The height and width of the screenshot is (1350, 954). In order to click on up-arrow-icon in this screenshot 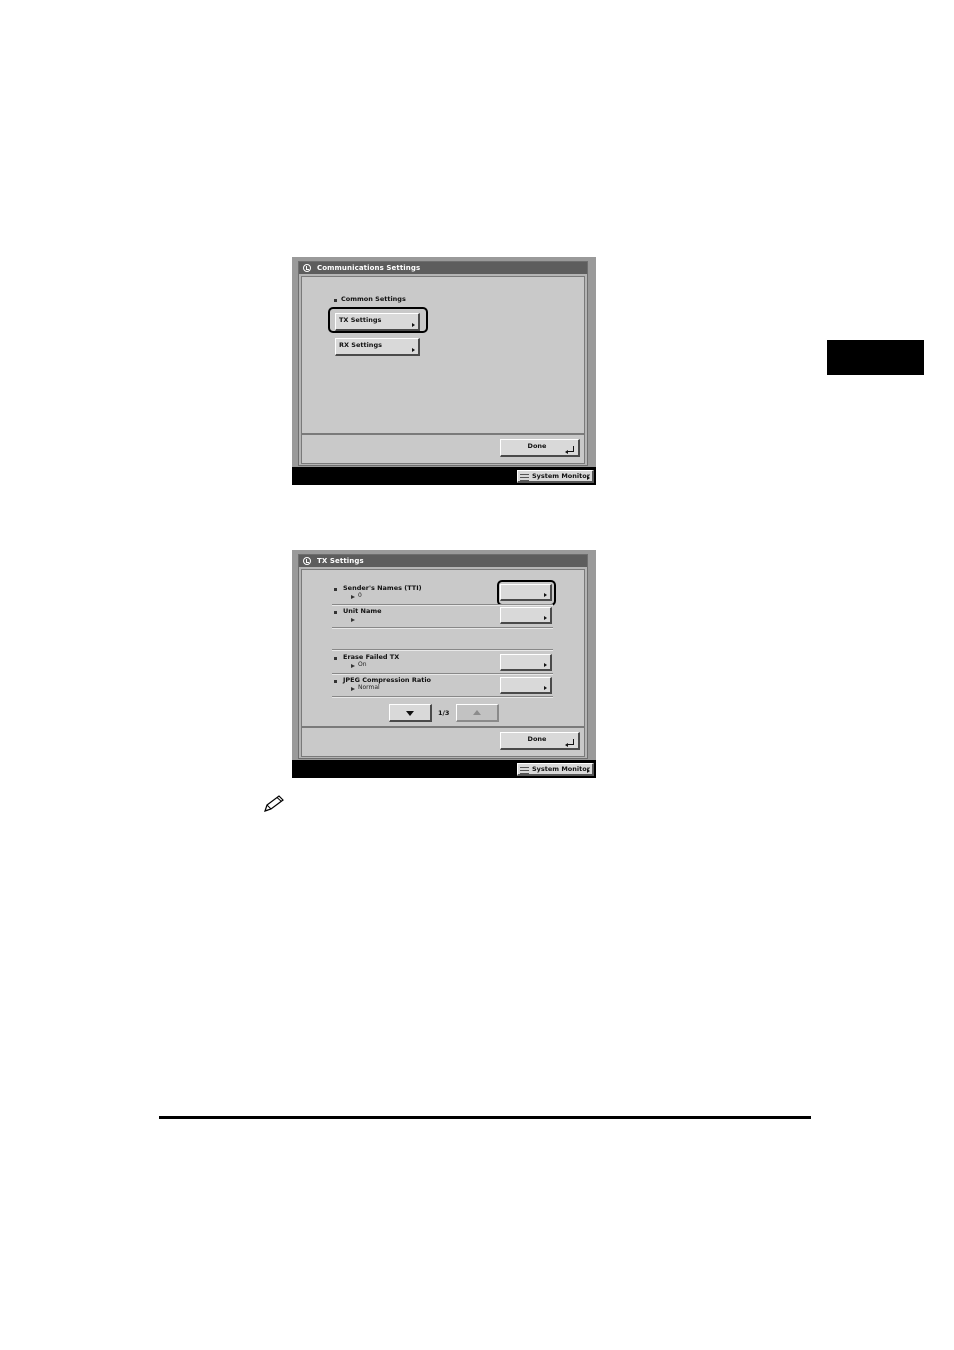, I will do `click(477, 712)`.